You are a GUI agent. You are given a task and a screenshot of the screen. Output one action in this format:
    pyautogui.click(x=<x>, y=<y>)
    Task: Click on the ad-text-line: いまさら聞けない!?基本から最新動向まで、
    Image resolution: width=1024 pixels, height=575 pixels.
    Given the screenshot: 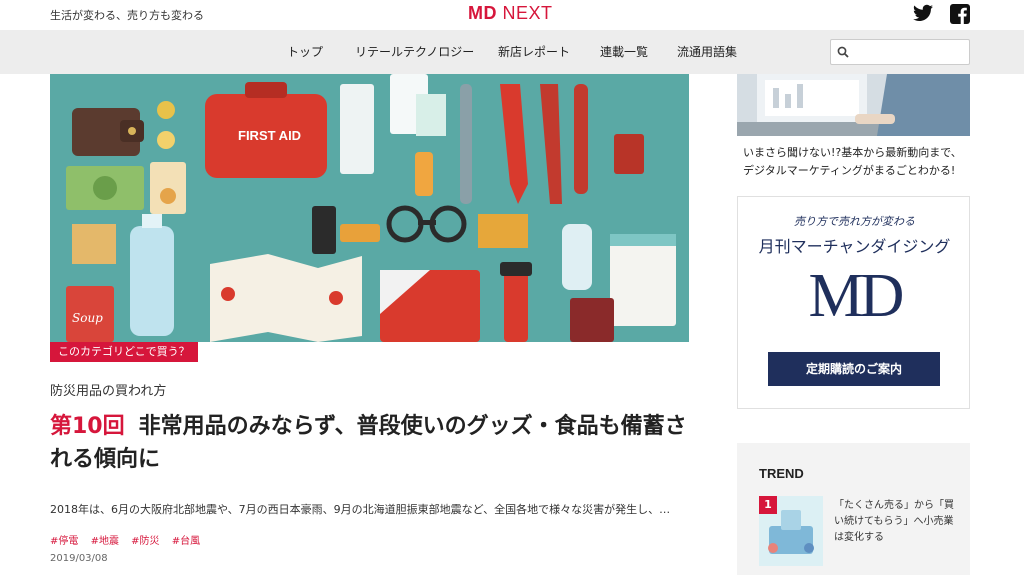 What is the action you would take?
    pyautogui.click(x=852, y=152)
    